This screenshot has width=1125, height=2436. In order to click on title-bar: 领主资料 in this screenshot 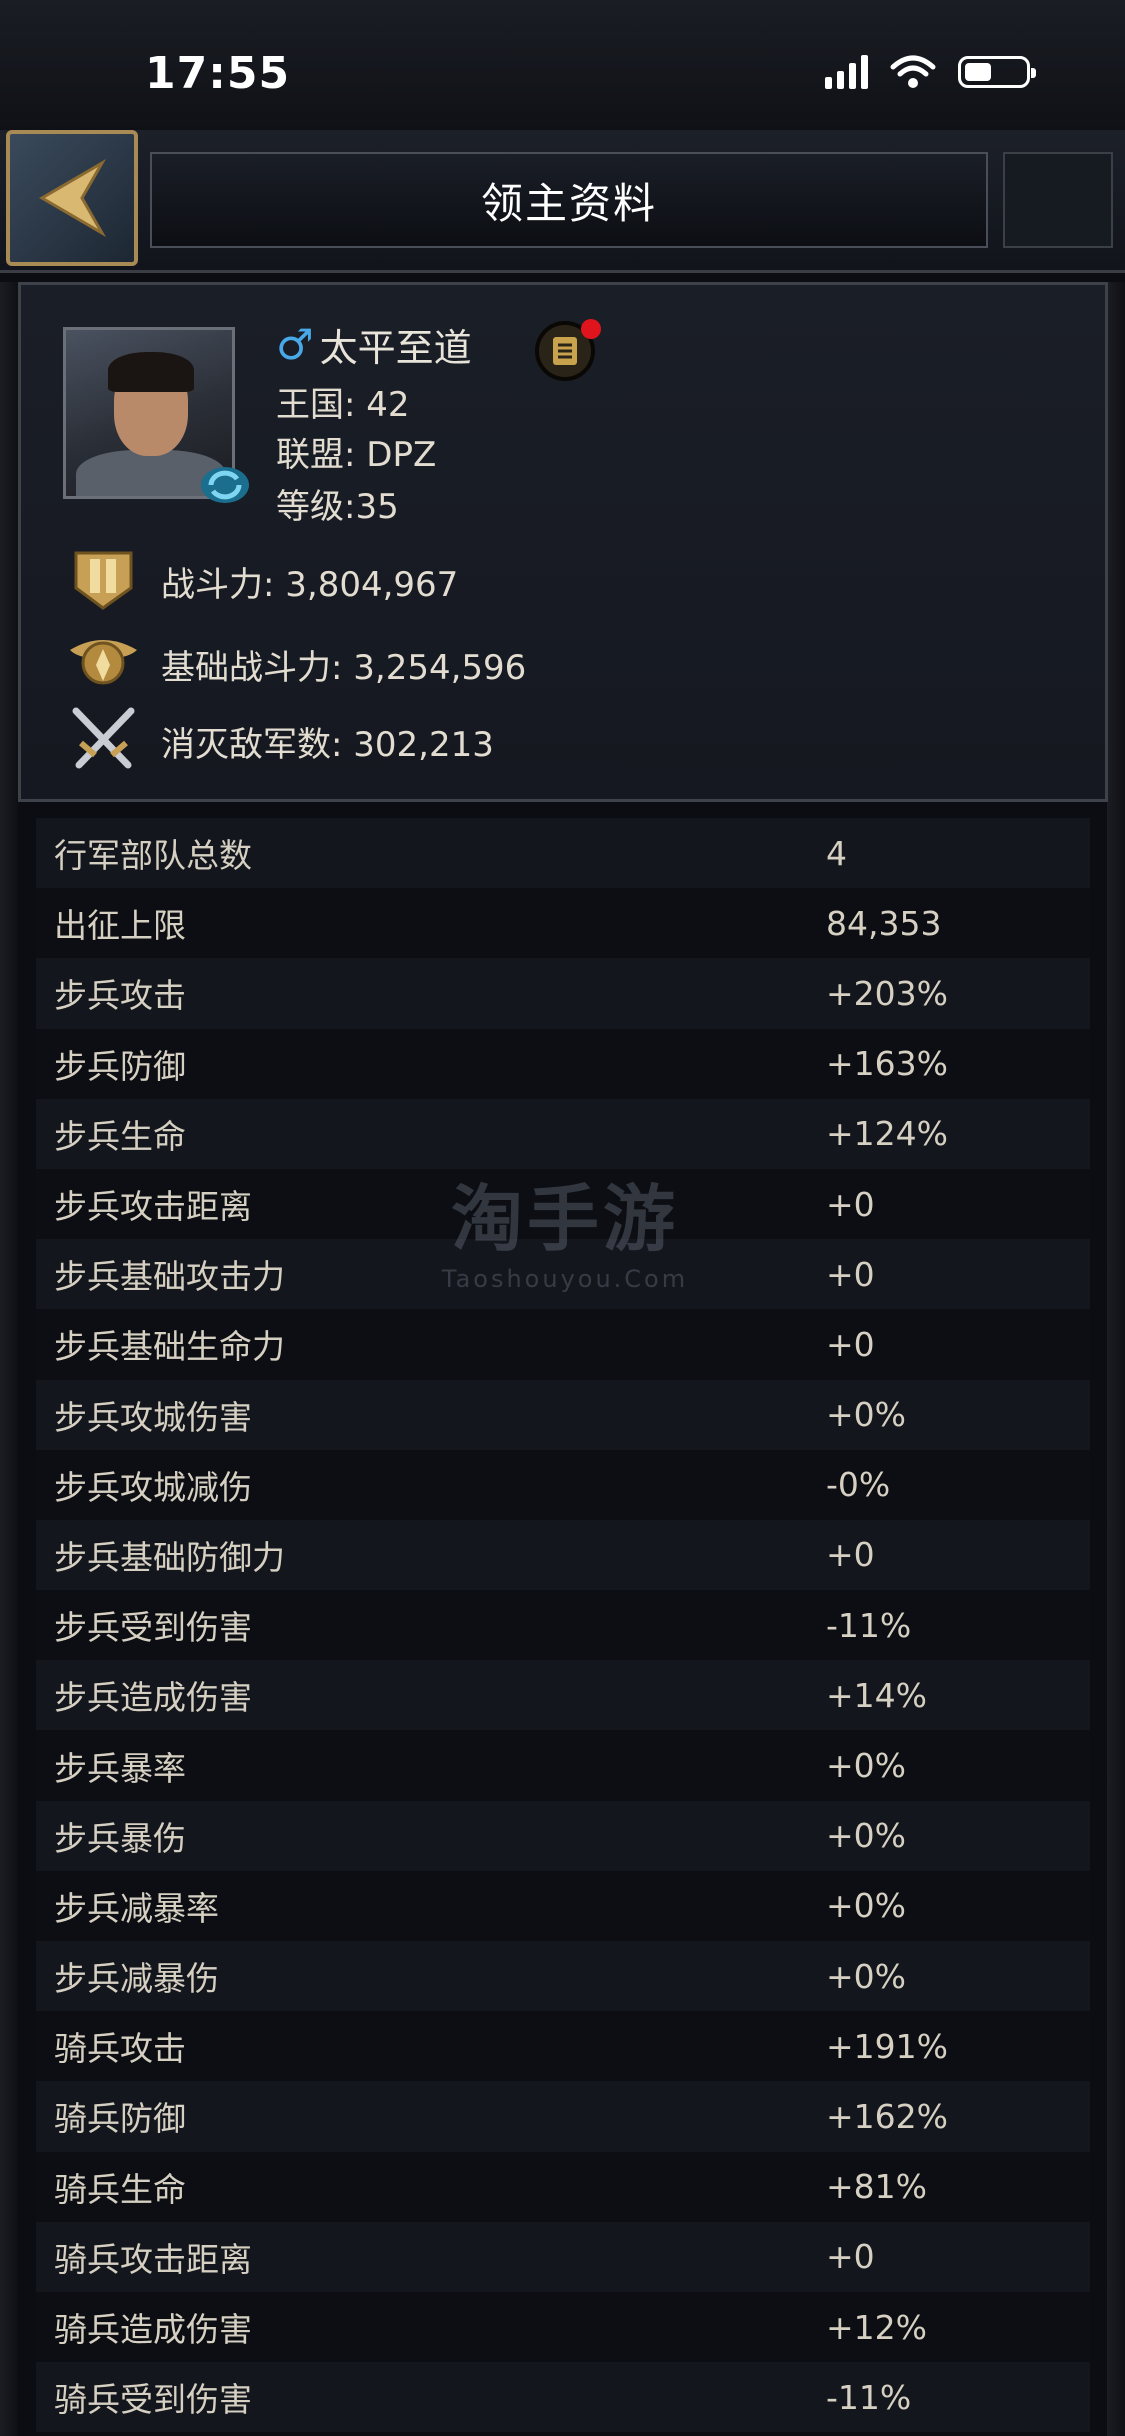, I will do `click(569, 200)`.